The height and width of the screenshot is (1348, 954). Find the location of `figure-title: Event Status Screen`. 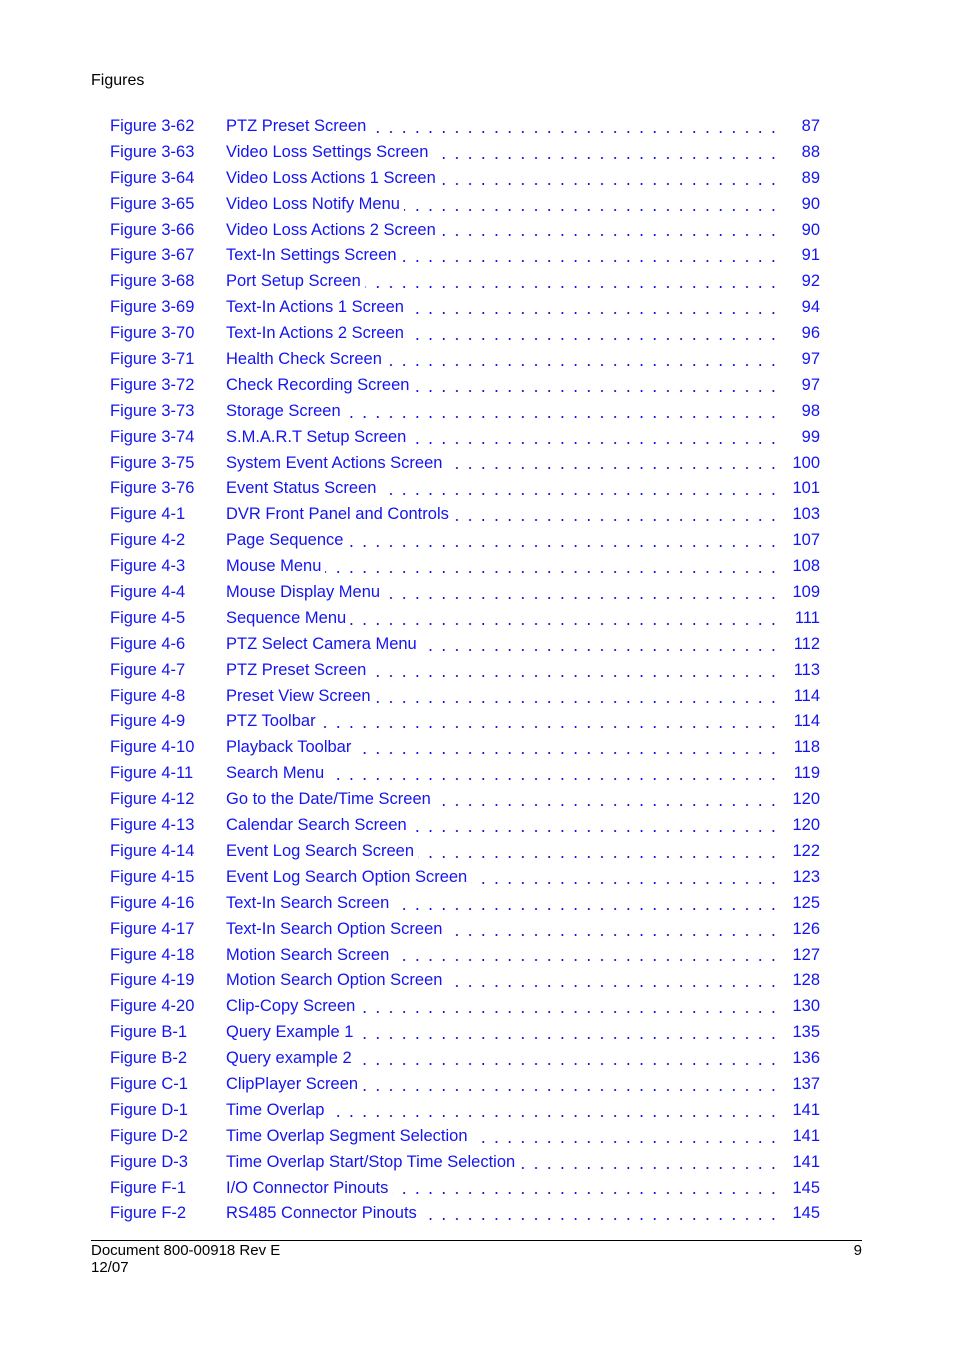

figure-title: Event Status Screen is located at coordinates (503, 489).